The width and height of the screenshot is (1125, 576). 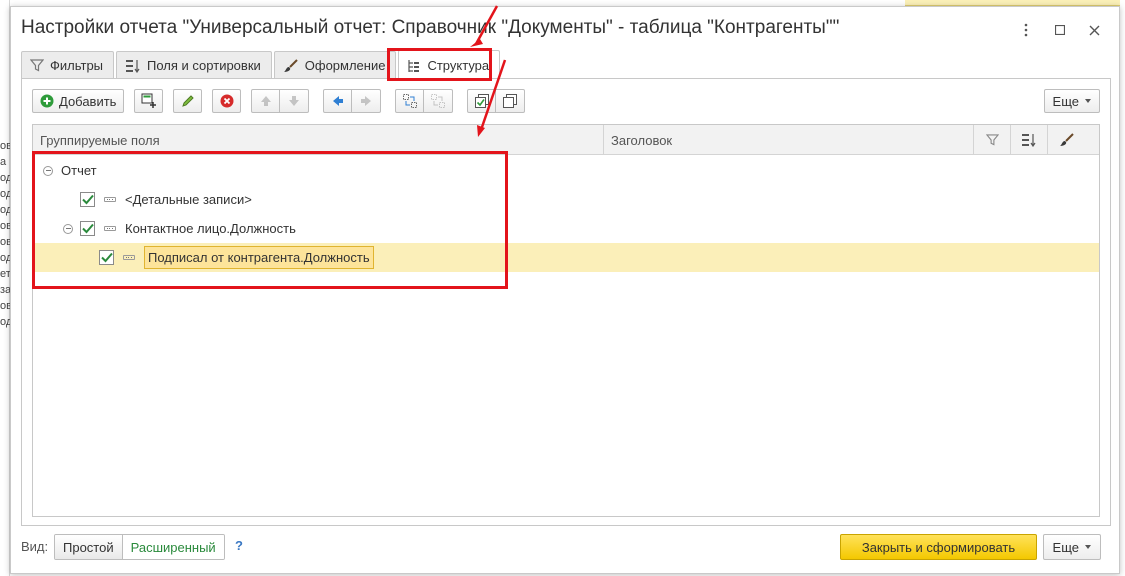 I want to click on tree-row-detail-records: <Детальные записи>, so click(x=566, y=199).